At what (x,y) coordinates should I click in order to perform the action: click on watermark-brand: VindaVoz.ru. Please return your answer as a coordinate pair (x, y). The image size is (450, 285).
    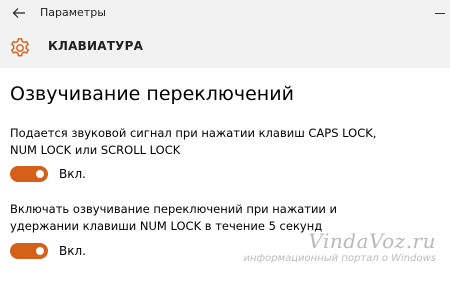
    Looking at the image, I should click on (372, 241).